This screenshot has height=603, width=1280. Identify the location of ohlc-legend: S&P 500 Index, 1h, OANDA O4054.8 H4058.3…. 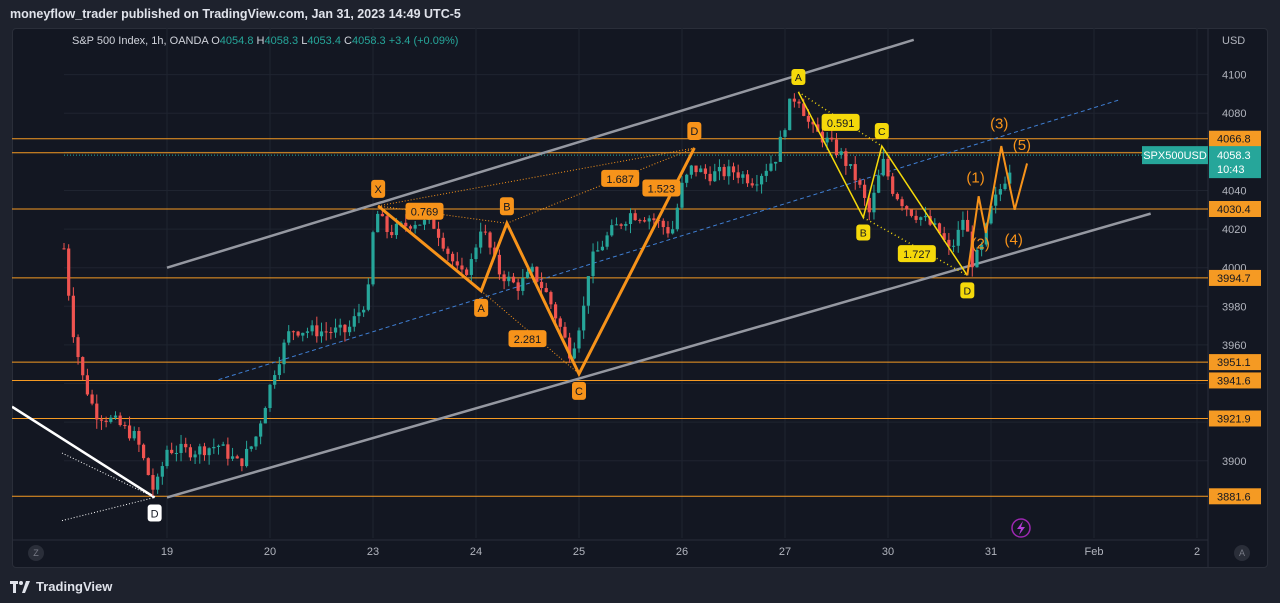
(265, 41).